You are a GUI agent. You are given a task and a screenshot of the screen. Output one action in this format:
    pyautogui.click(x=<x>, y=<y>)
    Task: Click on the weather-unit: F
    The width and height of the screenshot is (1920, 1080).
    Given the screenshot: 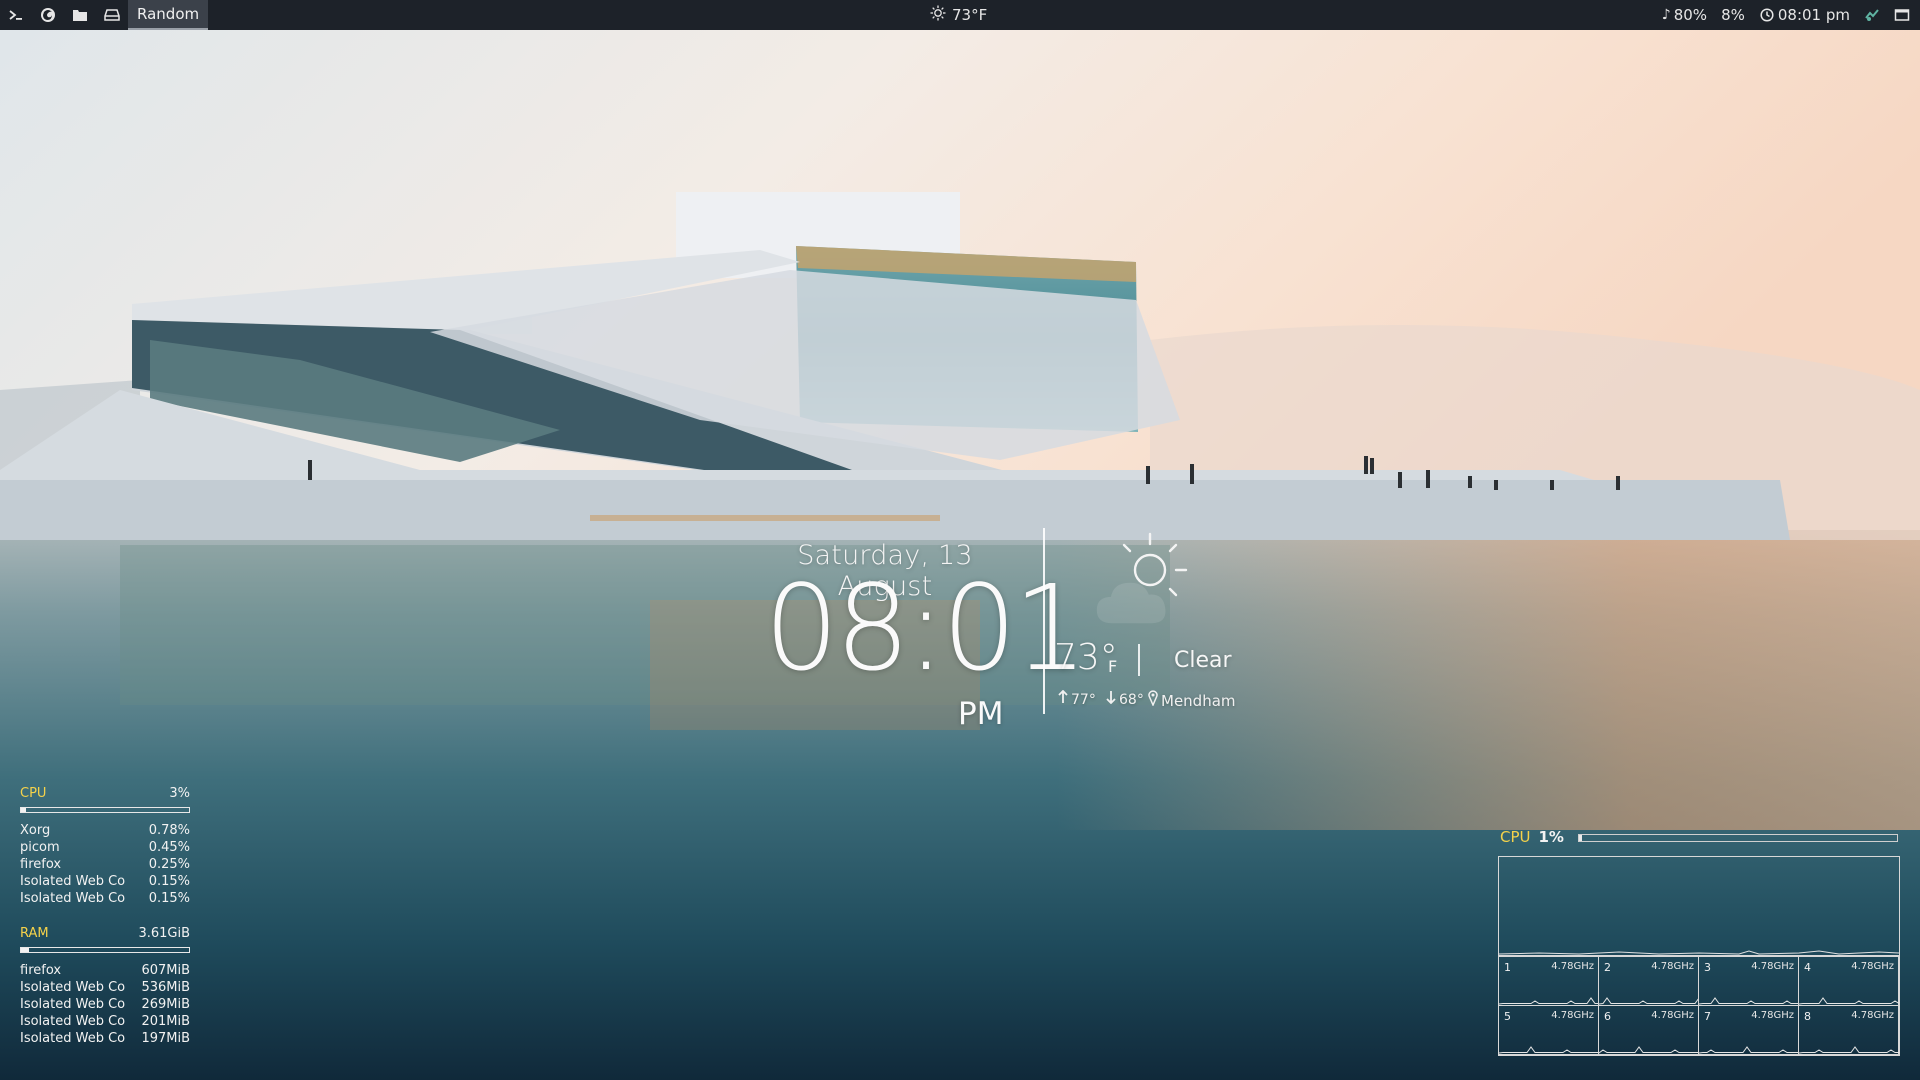 What is the action you would take?
    pyautogui.click(x=1113, y=666)
    